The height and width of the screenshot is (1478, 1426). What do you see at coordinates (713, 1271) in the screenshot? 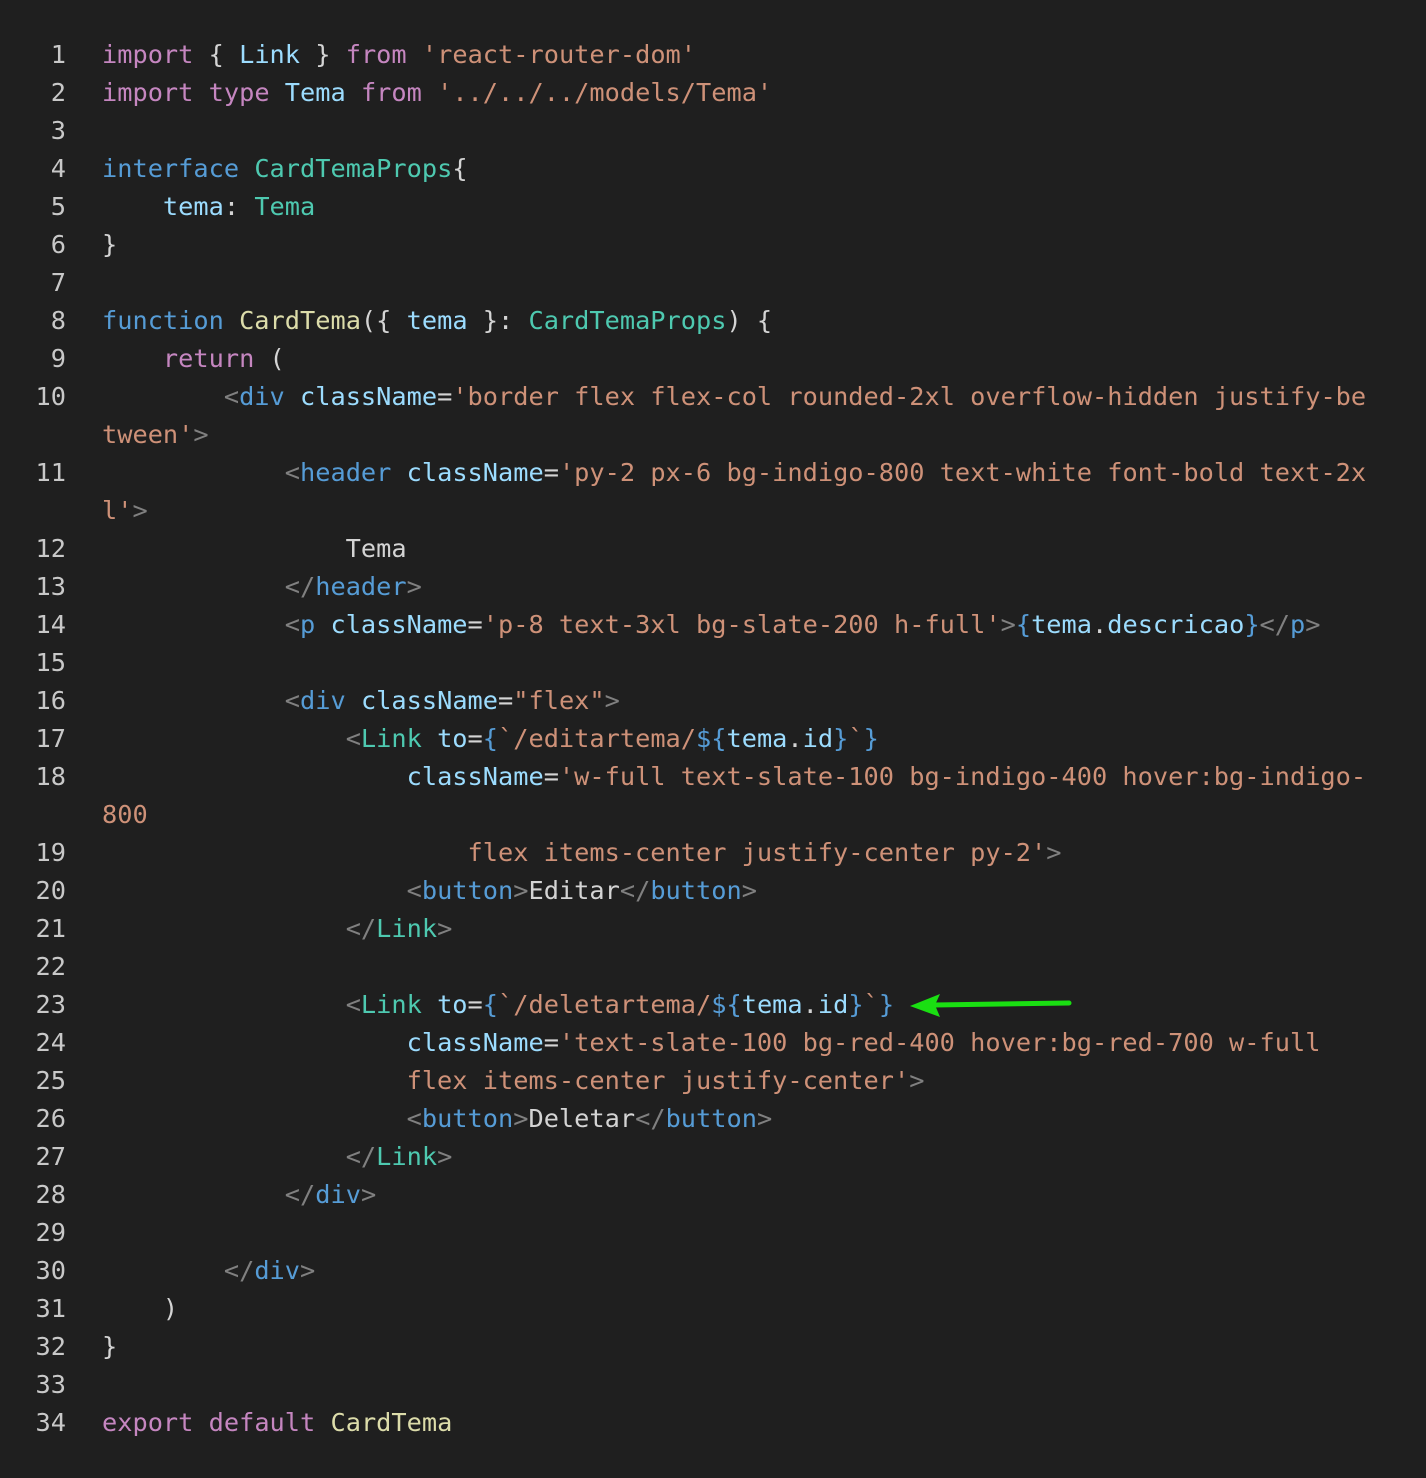
I see `code-line: 30 </div>` at bounding box center [713, 1271].